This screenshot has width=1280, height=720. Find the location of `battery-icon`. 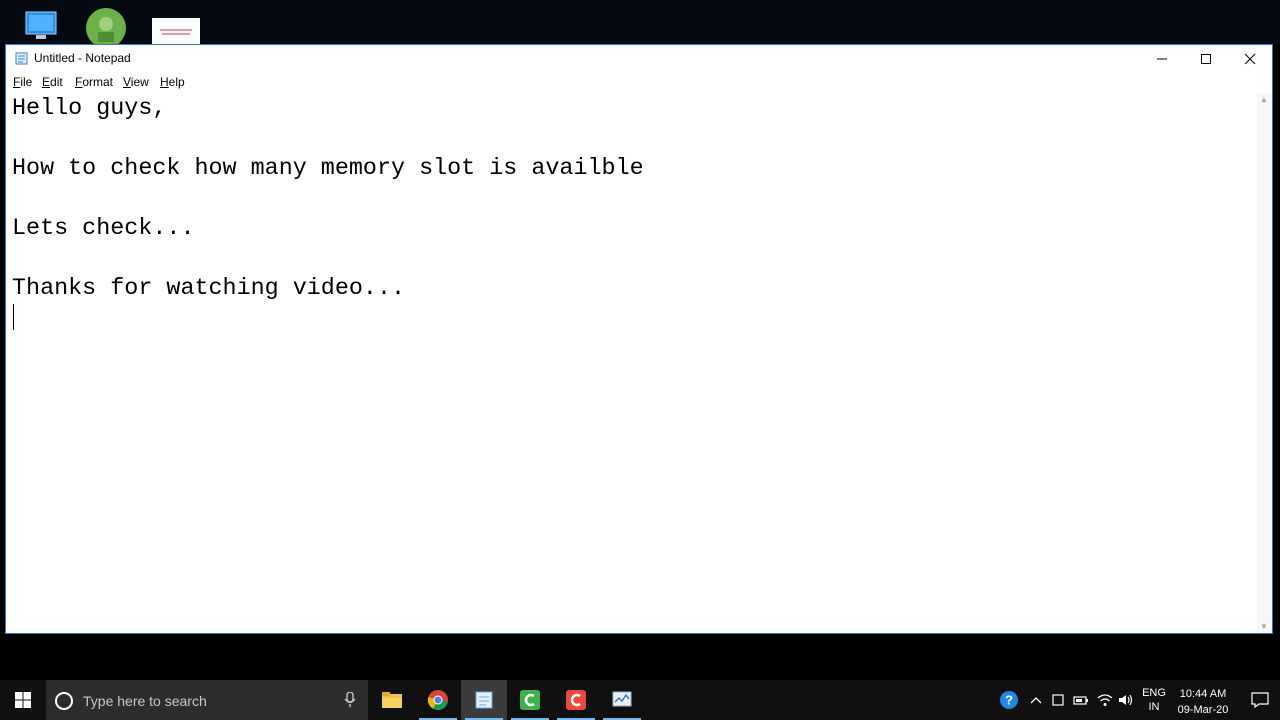

battery-icon is located at coordinates (1080, 700).